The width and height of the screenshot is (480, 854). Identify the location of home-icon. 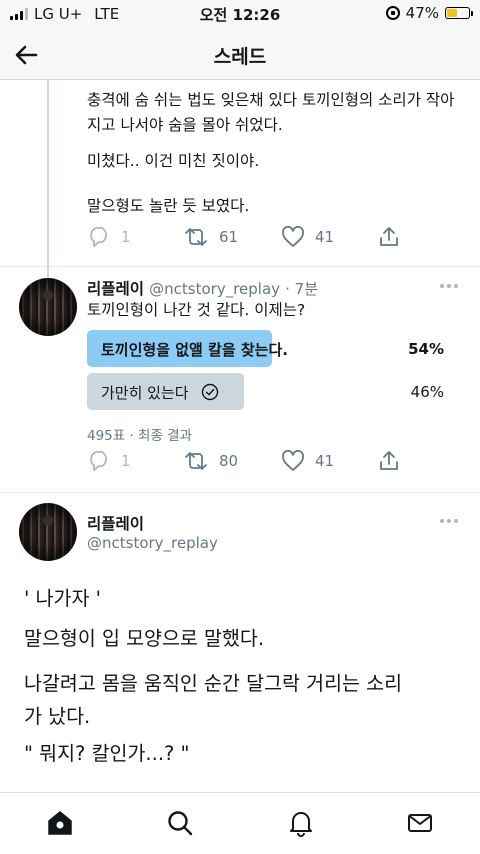
(60, 823).